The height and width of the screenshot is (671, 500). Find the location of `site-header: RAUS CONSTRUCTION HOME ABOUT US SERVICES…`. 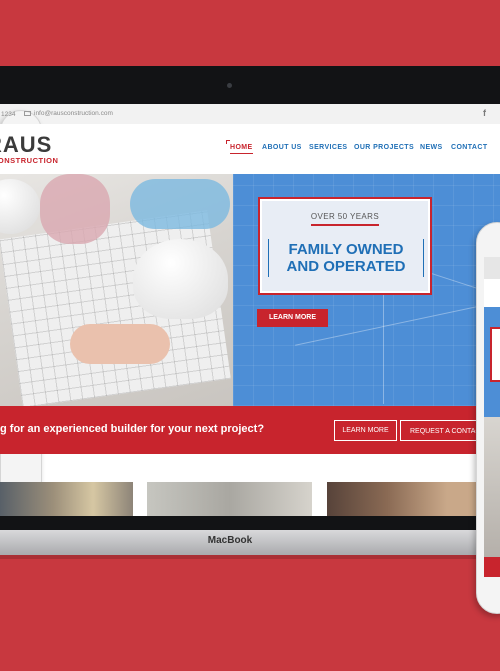

site-header: RAUS CONSTRUCTION HOME ABOUT US SERVICES… is located at coordinates (250, 149).